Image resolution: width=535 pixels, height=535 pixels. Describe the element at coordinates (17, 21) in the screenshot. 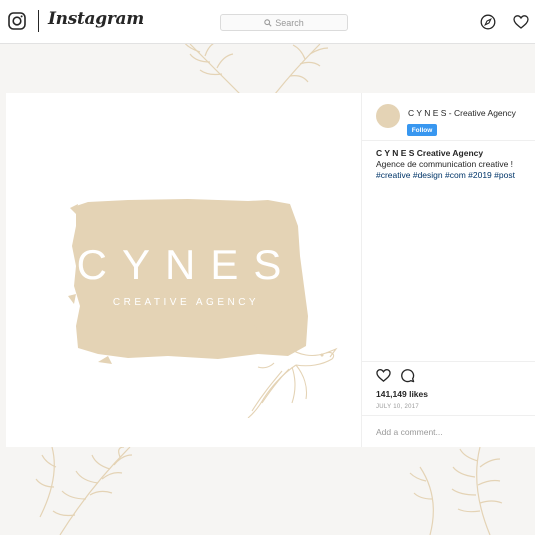

I see `instagram-glyph-icon` at that location.